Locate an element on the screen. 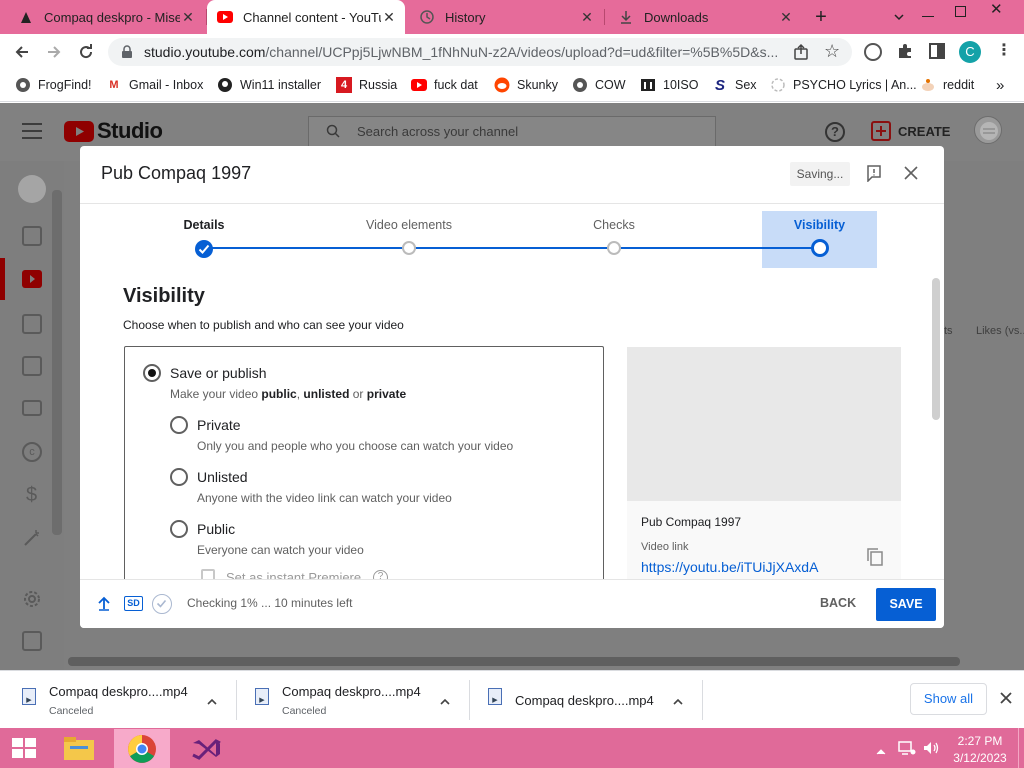 The height and width of the screenshot is (768, 1024). help-icon: ? is located at coordinates (835, 132).